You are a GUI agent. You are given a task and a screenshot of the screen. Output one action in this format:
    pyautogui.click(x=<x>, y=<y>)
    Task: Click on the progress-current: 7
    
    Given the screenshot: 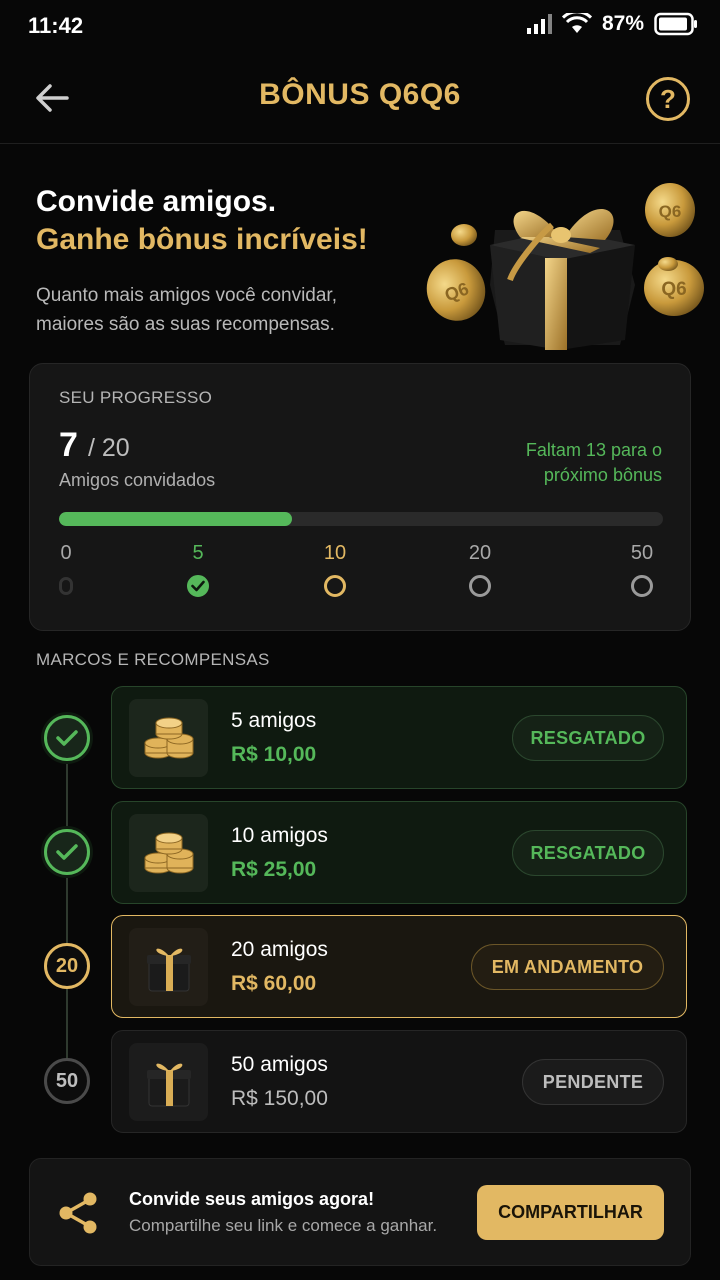 What is the action you would take?
    pyautogui.click(x=68, y=445)
    